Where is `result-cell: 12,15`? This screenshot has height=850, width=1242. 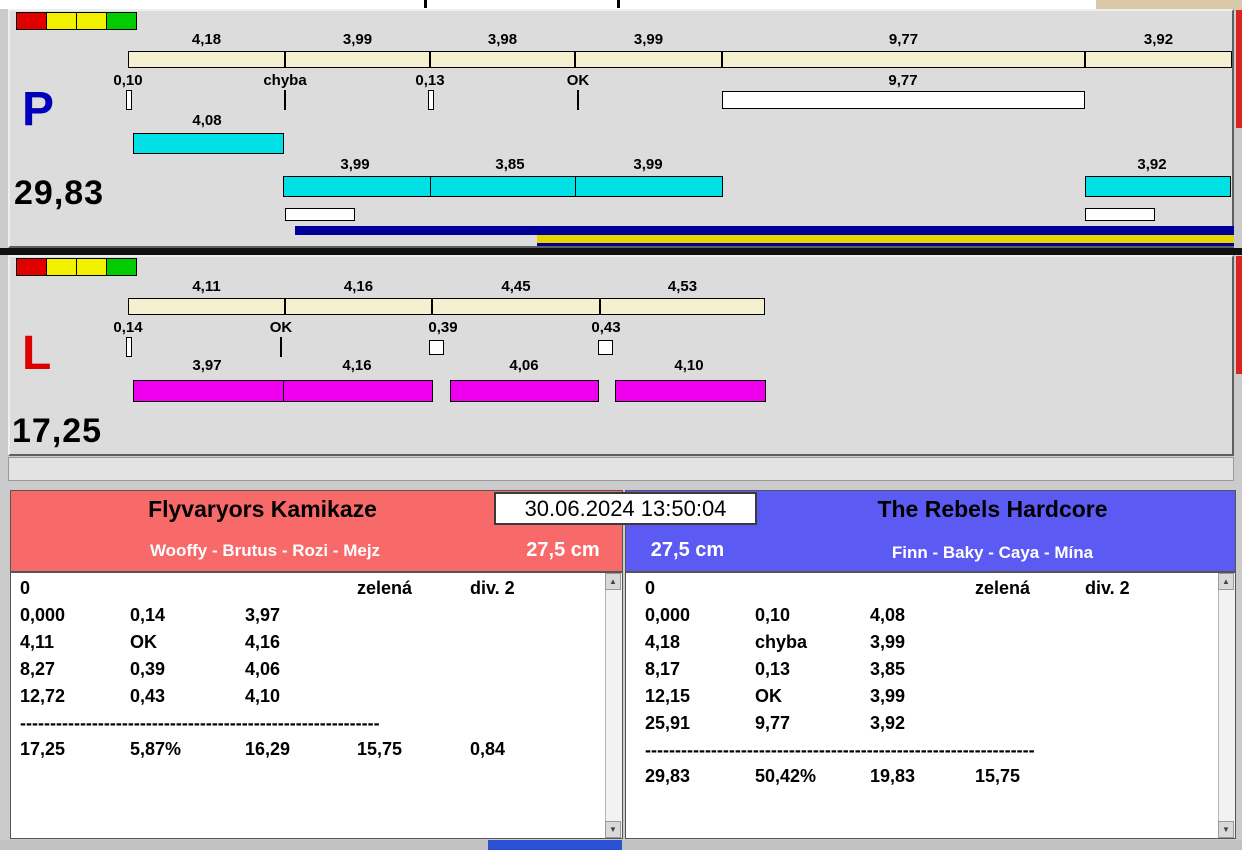
result-cell: 12,15 is located at coordinates (668, 696).